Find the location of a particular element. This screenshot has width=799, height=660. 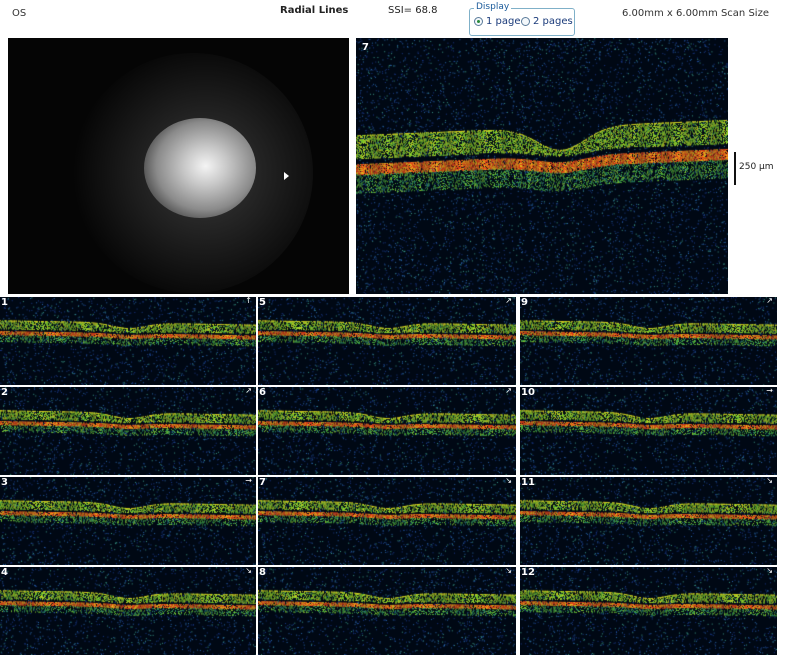

bscan-thumbnail: 3 → is located at coordinates (128, 520).